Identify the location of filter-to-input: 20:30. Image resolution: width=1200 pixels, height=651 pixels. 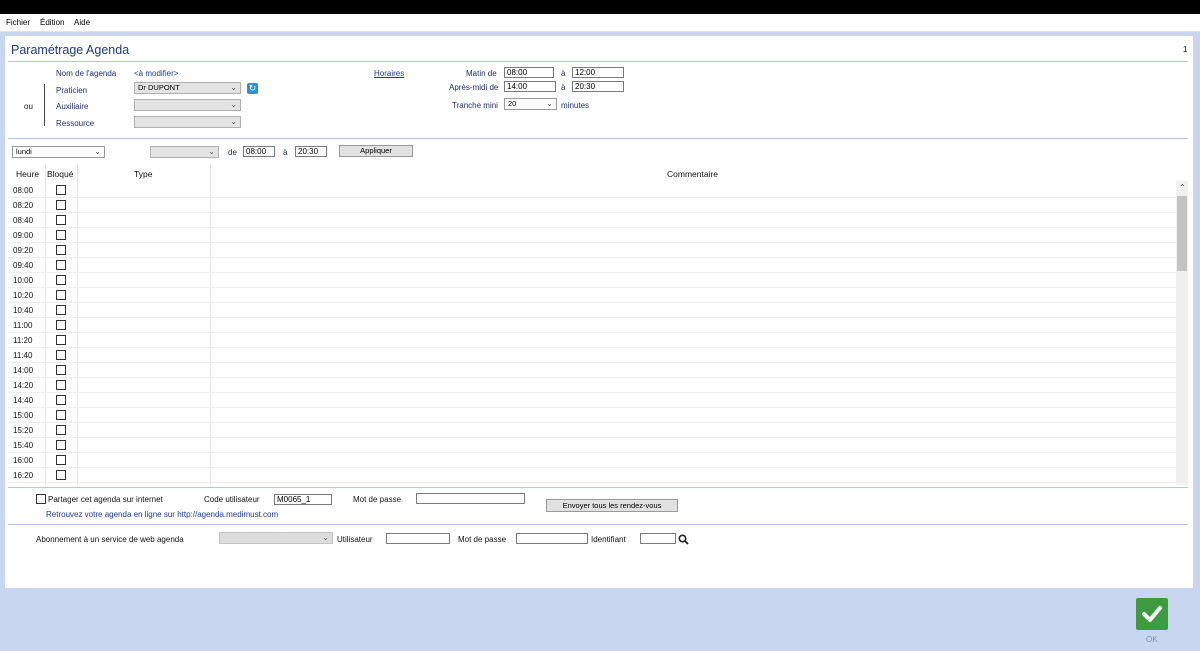
(311, 151).